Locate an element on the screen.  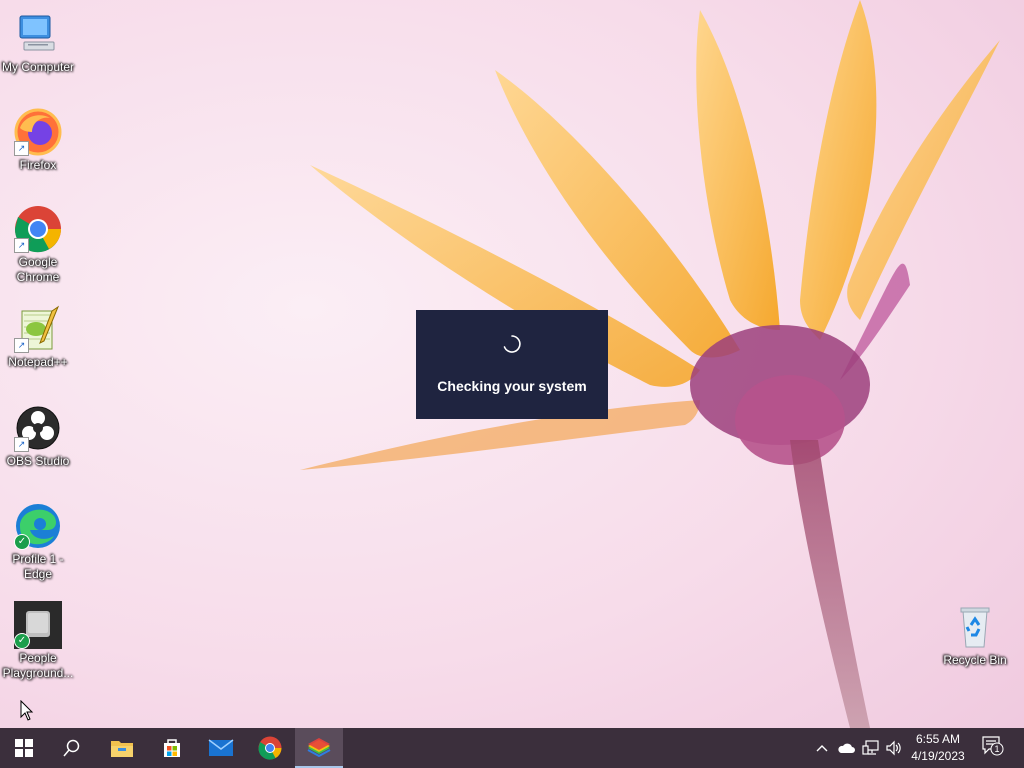
chrome-taskbar-button is located at coordinates (270, 748).